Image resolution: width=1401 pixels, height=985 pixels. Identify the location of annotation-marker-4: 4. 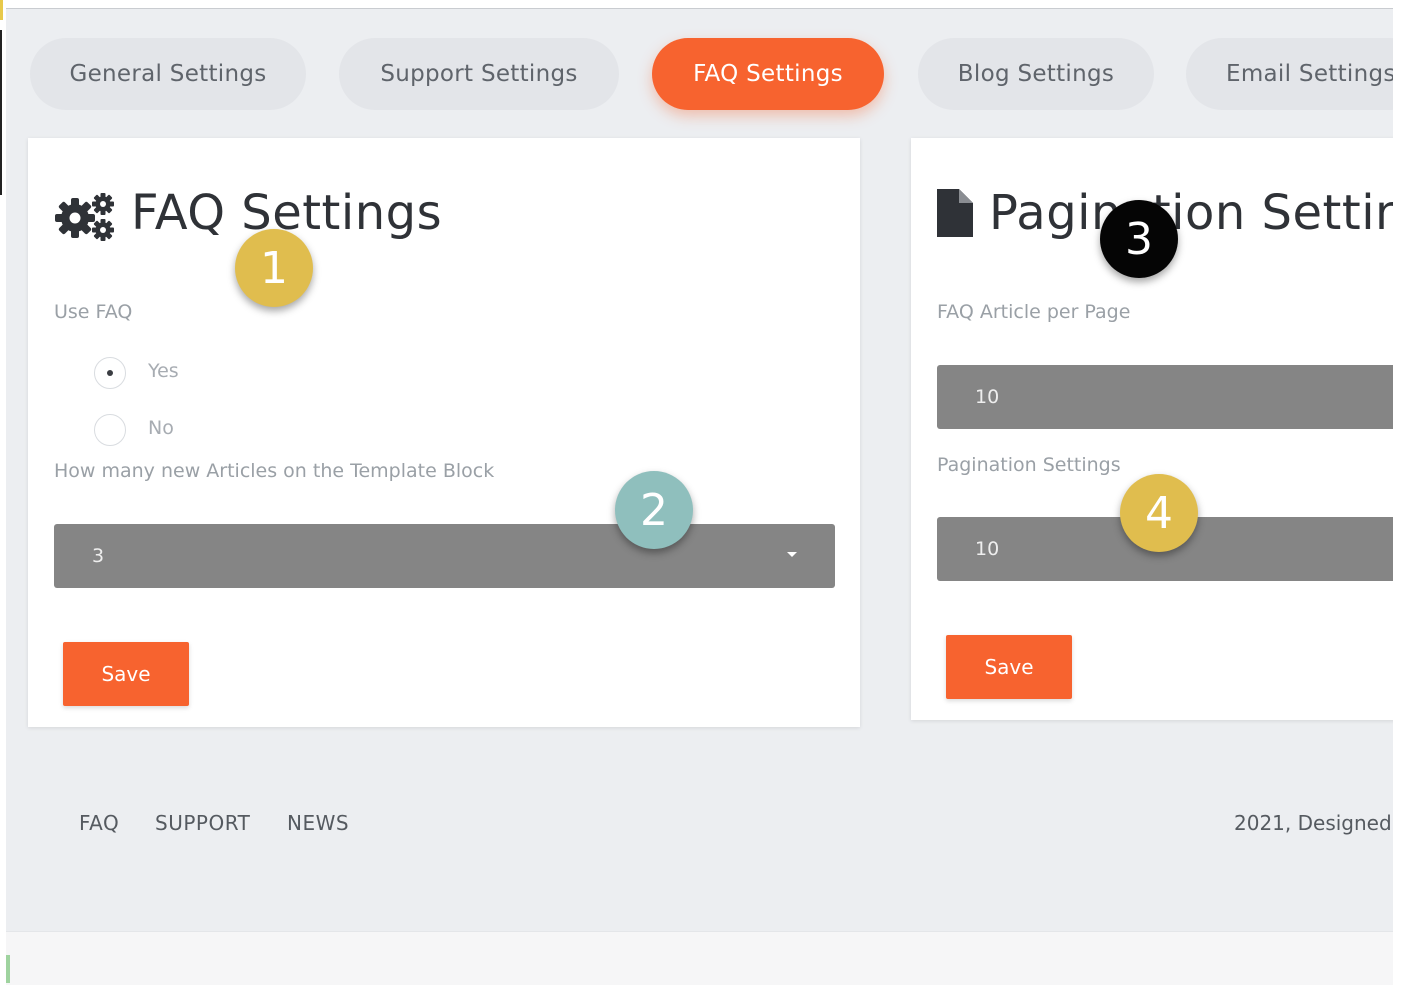
(1159, 513).